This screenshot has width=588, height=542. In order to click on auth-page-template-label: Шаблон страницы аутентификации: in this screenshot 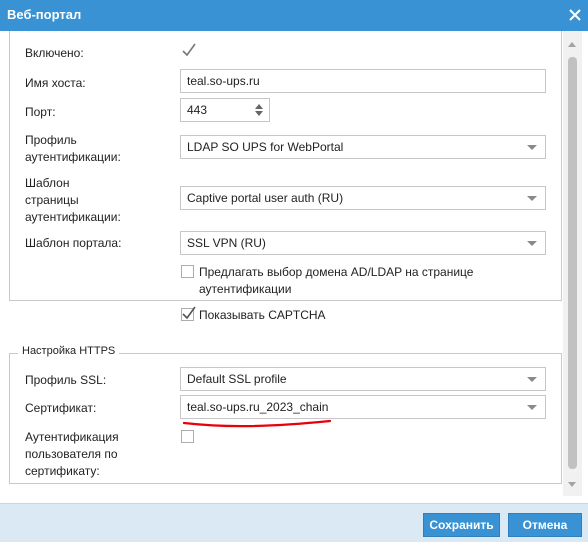, I will do `click(73, 200)`.